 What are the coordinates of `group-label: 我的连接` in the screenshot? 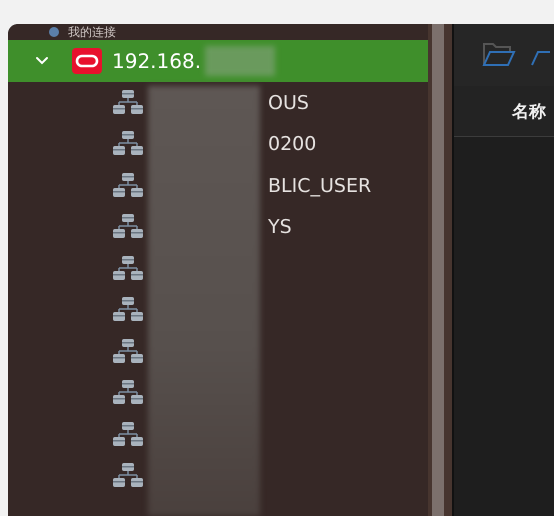 It's located at (92, 32).